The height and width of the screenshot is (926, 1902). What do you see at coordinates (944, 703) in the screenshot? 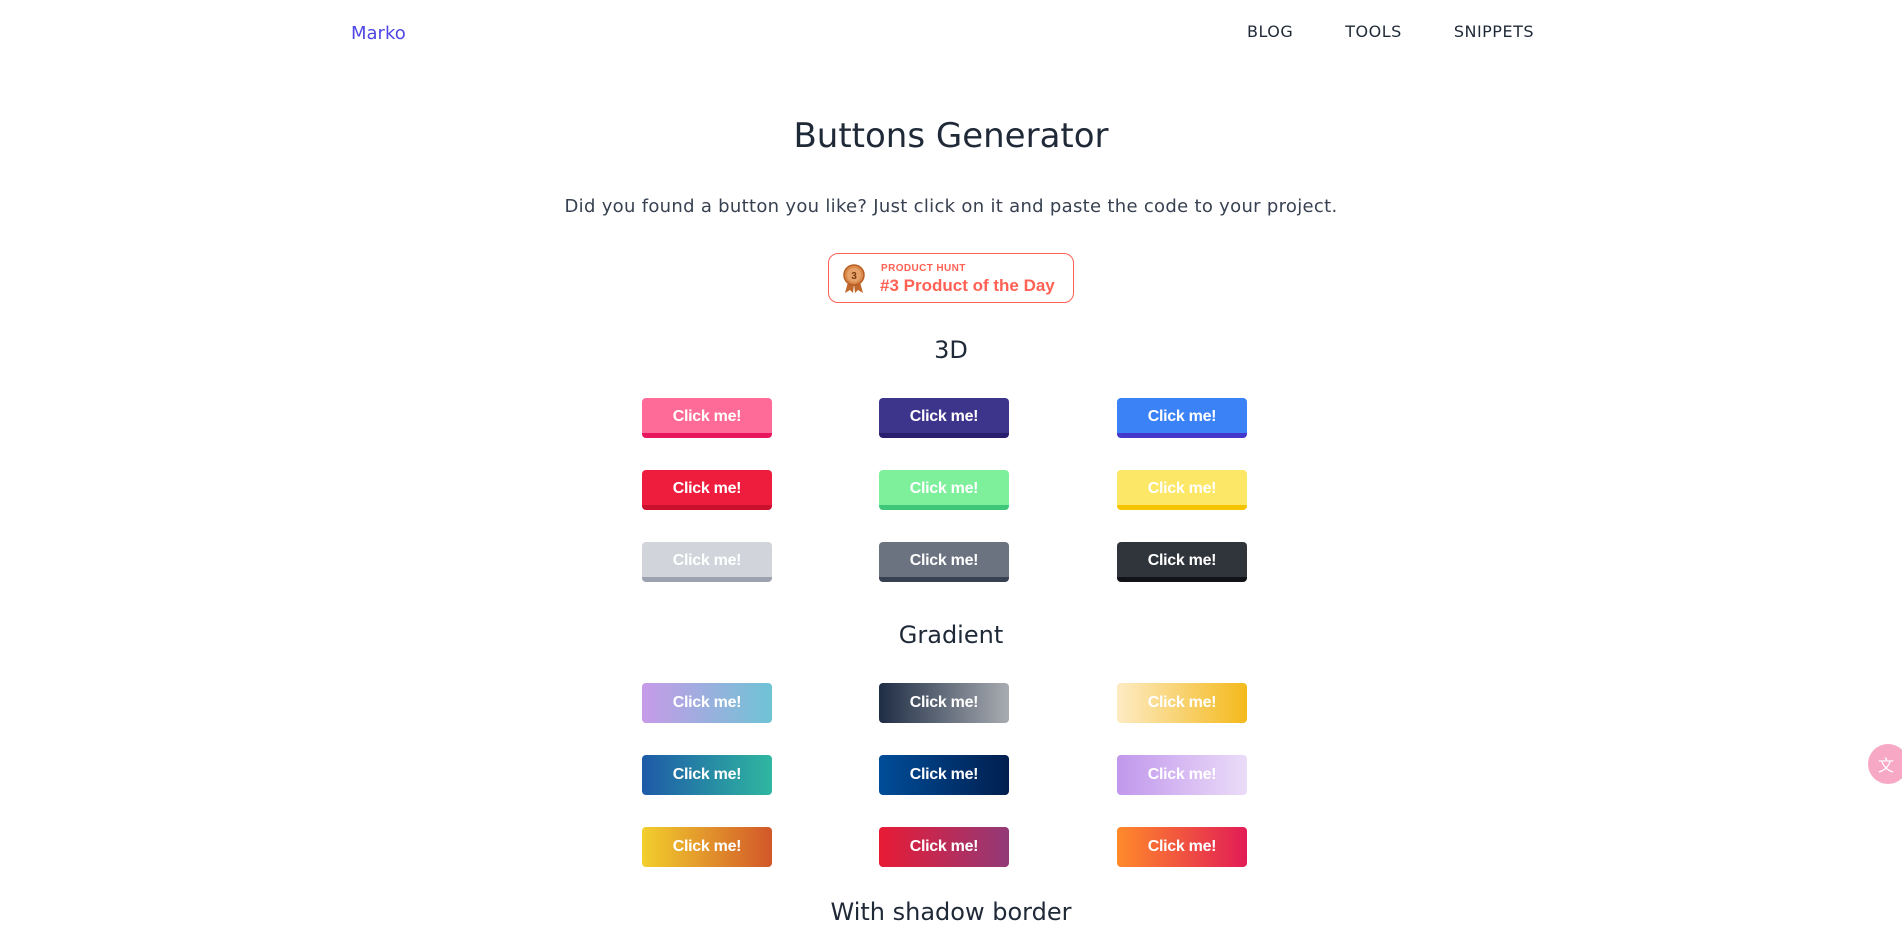
I see `gradient-button-2: Click me!` at bounding box center [944, 703].